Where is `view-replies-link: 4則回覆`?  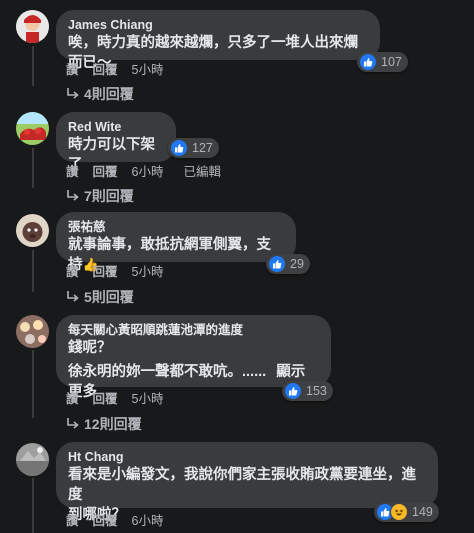 view-replies-link: 4則回覆 is located at coordinates (100, 94).